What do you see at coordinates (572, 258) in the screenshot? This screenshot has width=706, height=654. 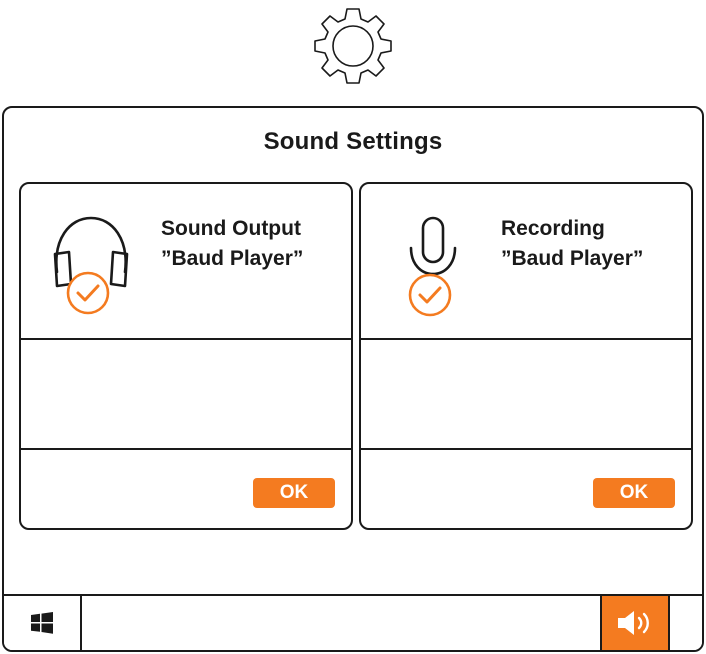 I see `recording-device: ”Baud Player”` at bounding box center [572, 258].